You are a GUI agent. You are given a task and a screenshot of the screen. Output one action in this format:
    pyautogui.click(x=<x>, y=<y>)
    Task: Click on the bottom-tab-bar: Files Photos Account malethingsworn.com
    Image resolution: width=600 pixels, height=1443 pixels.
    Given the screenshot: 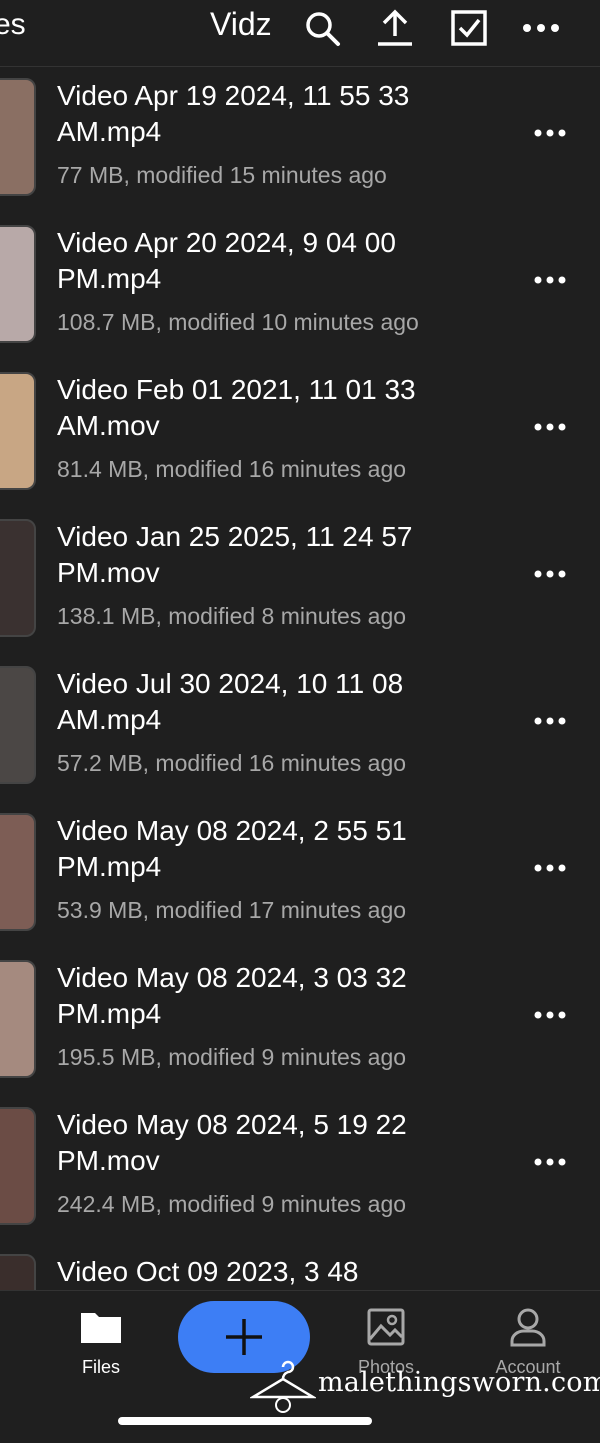 What is the action you would take?
    pyautogui.click(x=300, y=1366)
    